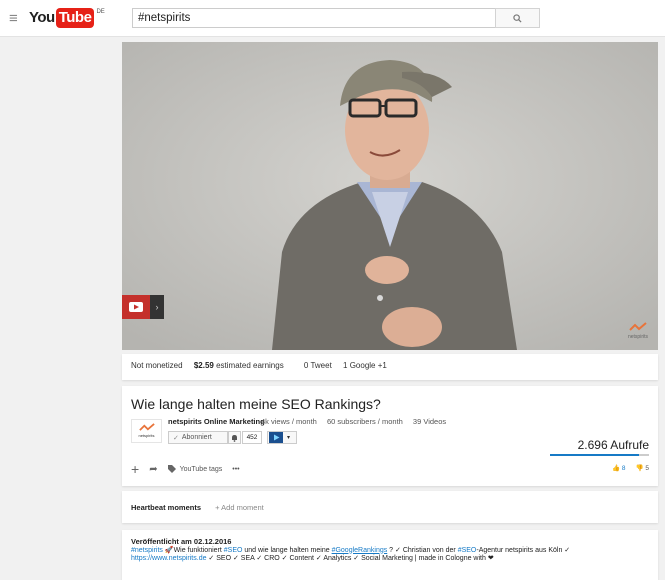  I want to click on heartbeat-title: Heartbeat moments, so click(166, 507).